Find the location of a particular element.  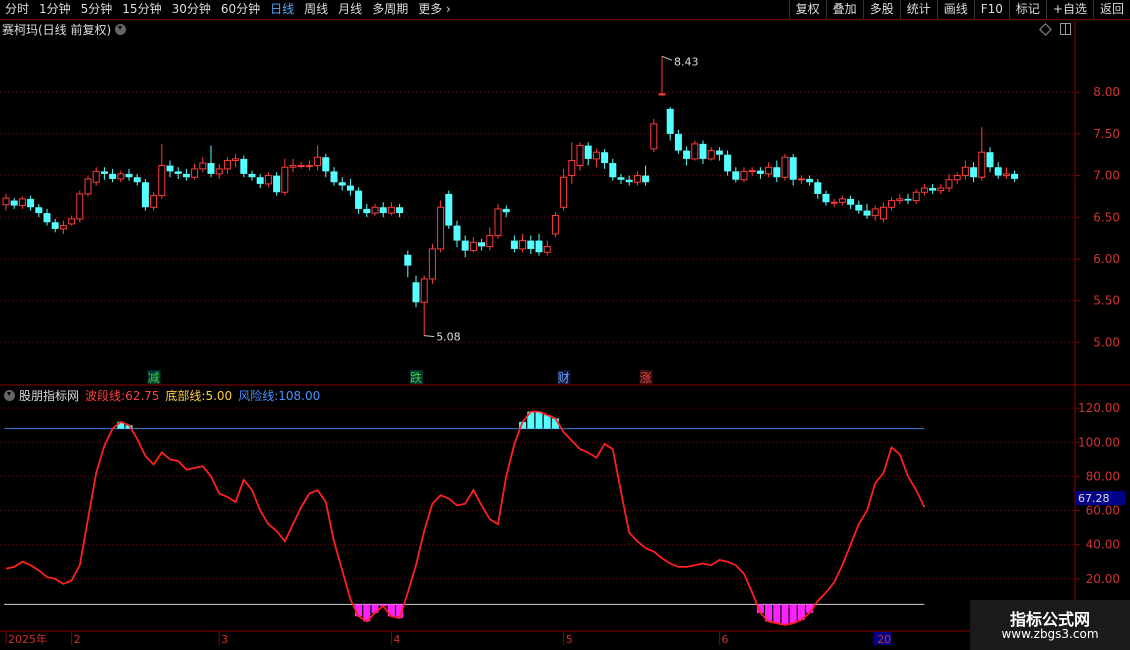

price-tick-label: 7.50 is located at coordinates (1106, 134).